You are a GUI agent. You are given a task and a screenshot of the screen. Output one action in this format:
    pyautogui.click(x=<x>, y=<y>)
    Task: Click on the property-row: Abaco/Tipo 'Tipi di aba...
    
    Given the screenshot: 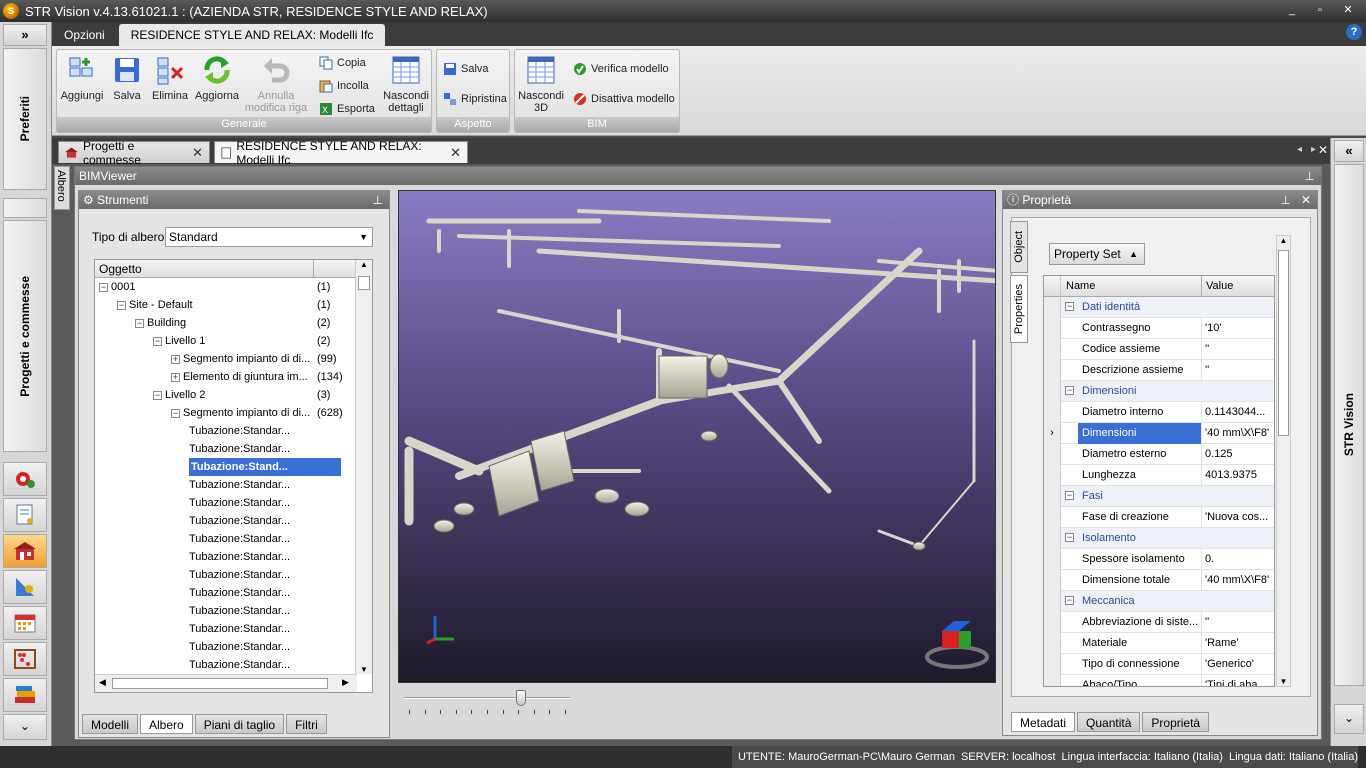 What is the action you would take?
    pyautogui.click(x=1159, y=680)
    